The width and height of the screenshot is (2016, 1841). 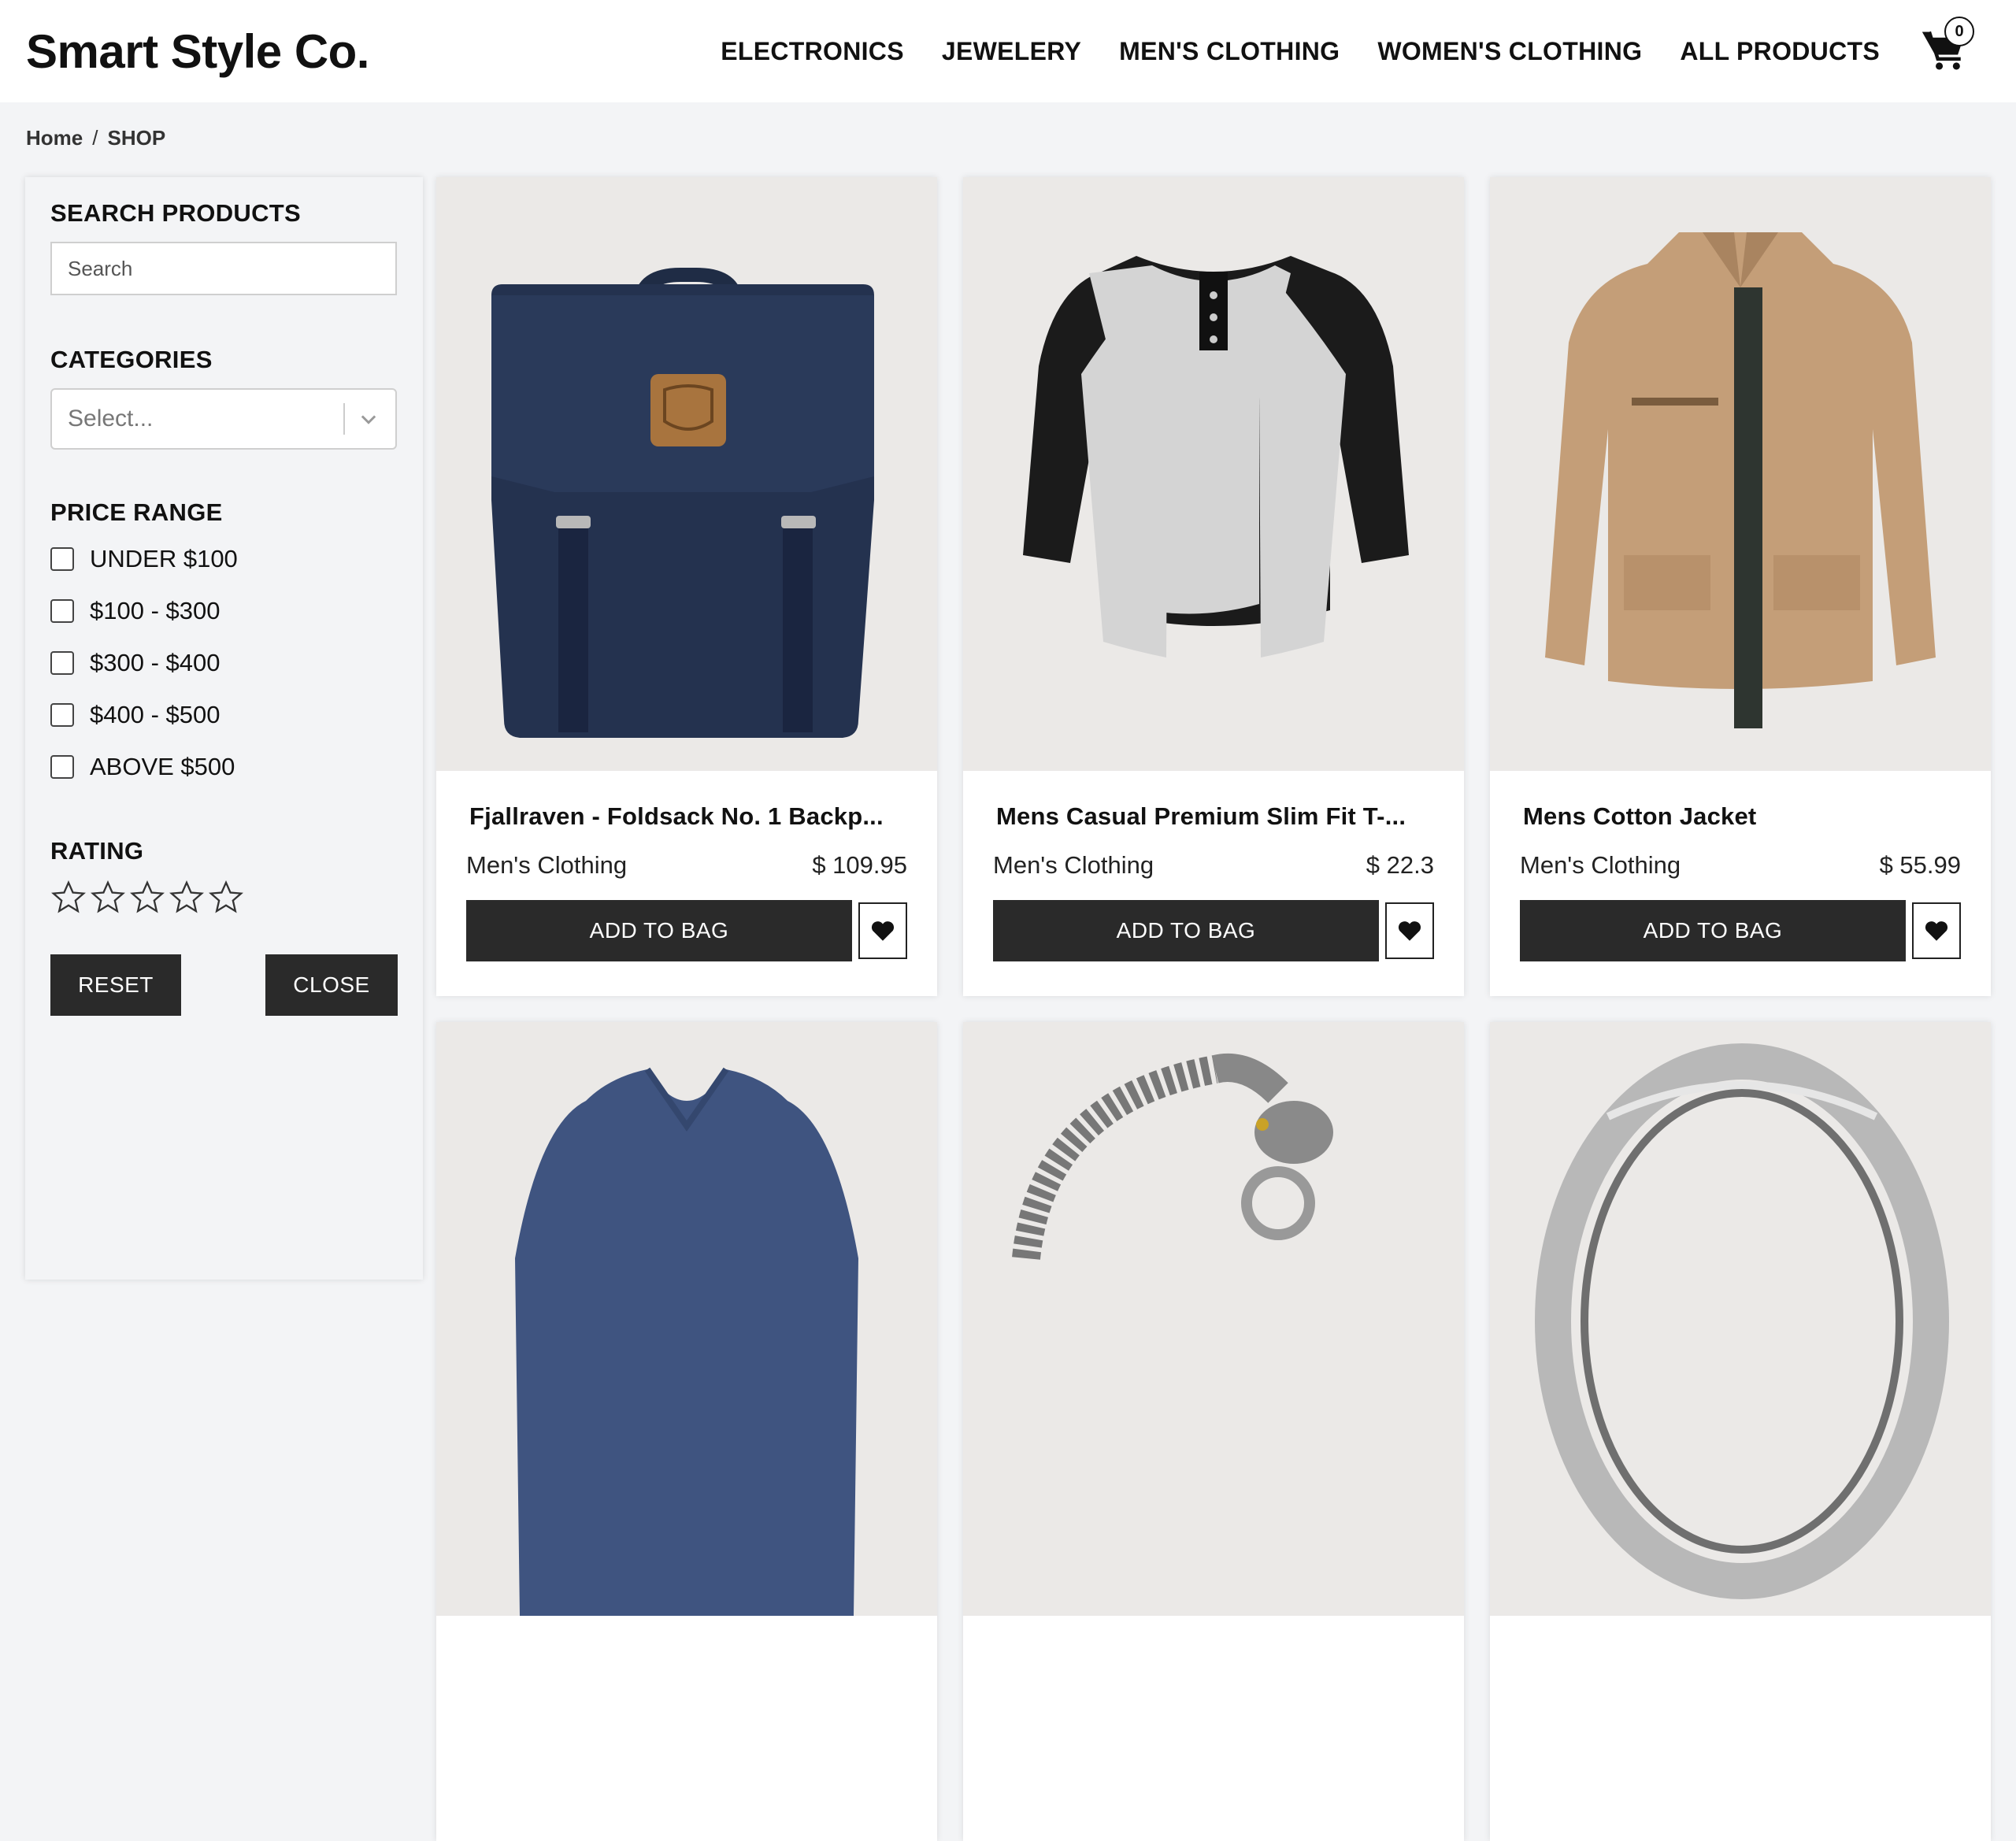 I want to click on search-heading: SEARCH PRODUCTS, so click(x=175, y=213).